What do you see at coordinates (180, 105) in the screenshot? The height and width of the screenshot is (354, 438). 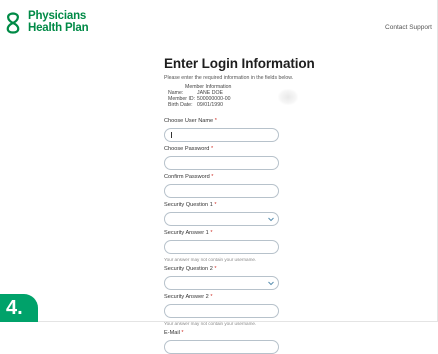 I see `member-dob-label: Birth Date:` at bounding box center [180, 105].